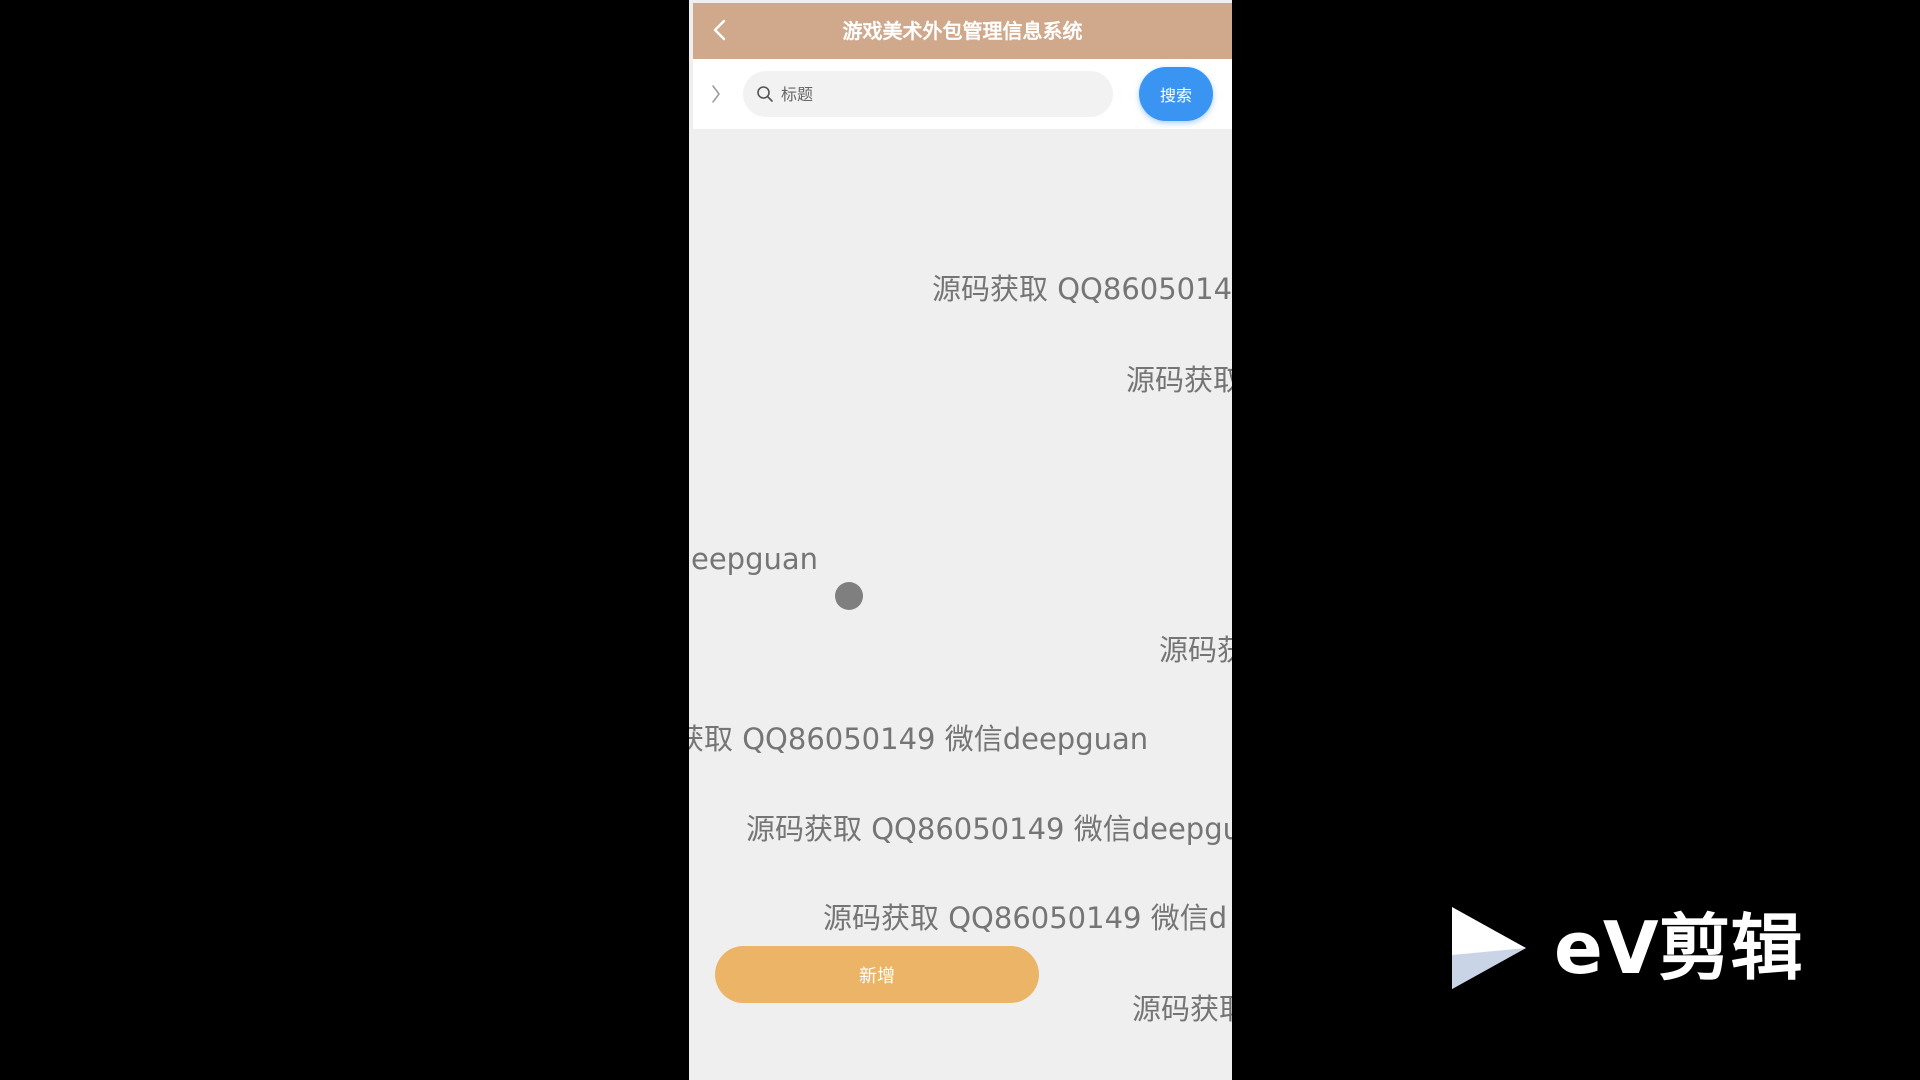 The width and height of the screenshot is (1920, 1080). Describe the element at coordinates (919, 739) in the screenshot. I see `watermark-text: 获取 QQ86050149 微信deepguan` at that location.